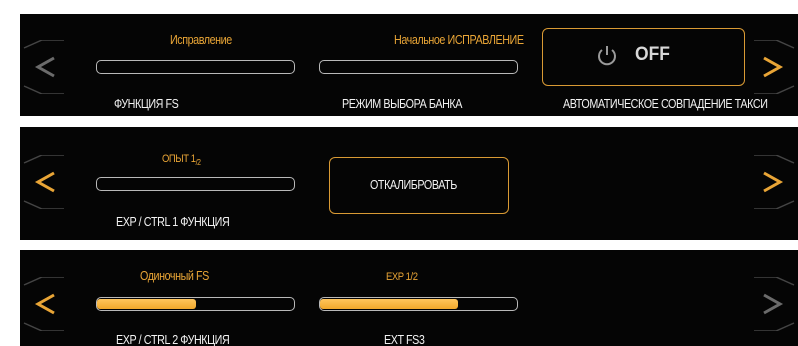  Describe the element at coordinates (652, 54) in the screenshot. I see `toggle-state: OFF` at that location.